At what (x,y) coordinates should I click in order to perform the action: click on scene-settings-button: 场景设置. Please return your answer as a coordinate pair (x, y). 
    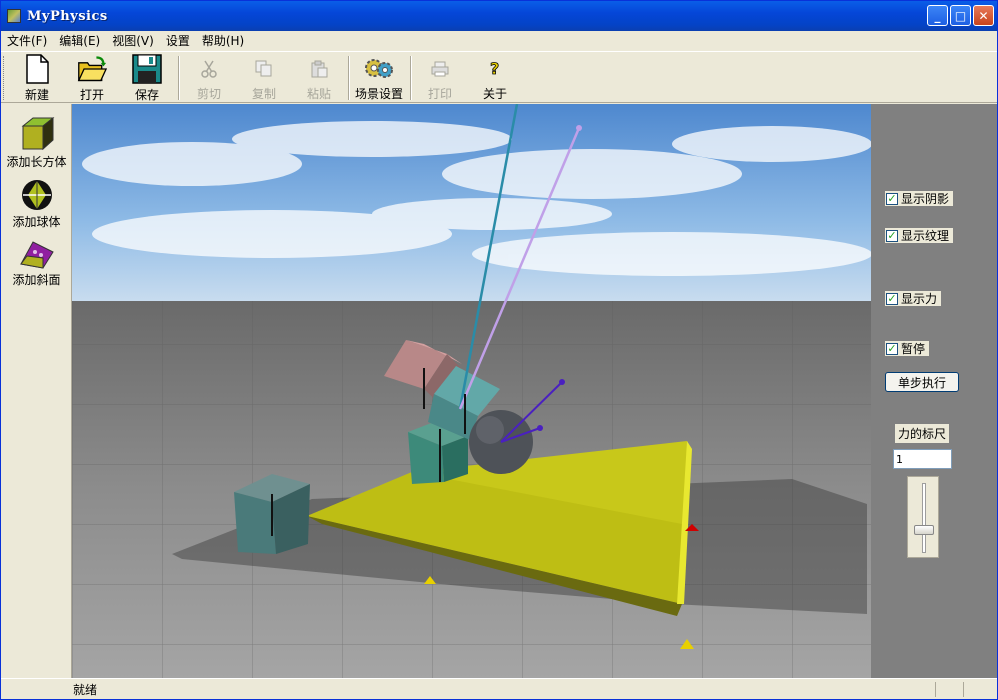
    Looking at the image, I should click on (379, 78).